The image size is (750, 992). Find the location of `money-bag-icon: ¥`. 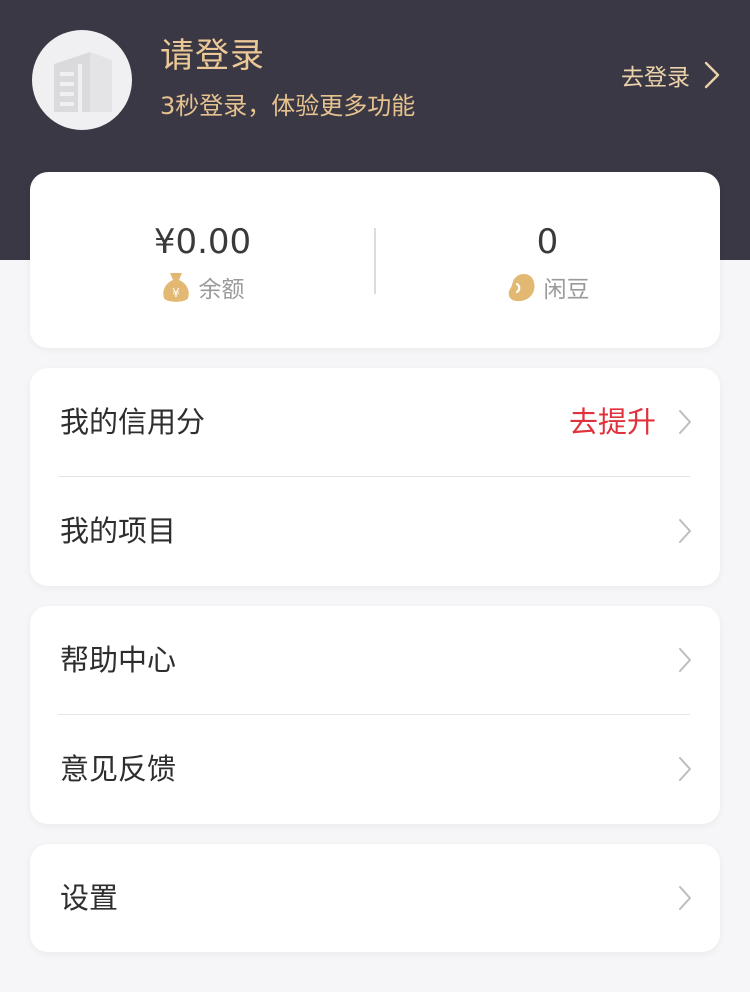

money-bag-icon: ¥ is located at coordinates (175, 287).